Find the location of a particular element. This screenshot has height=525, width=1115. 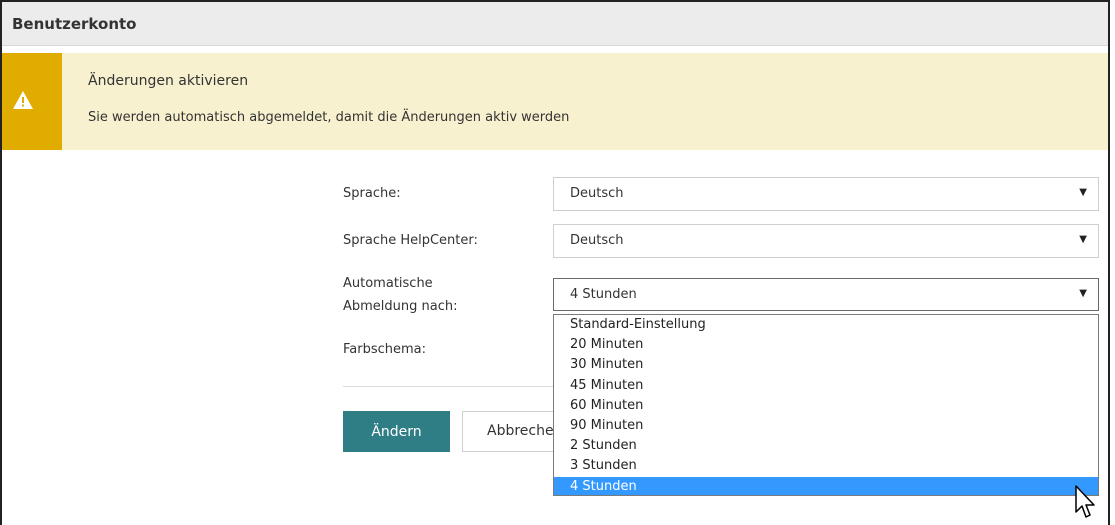

color-scheme-label: Farbschema: is located at coordinates (385, 349).